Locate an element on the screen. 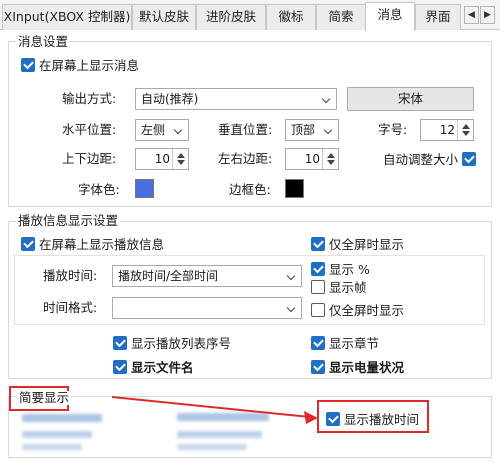  tab-message: 消息 is located at coordinates (390, 16).